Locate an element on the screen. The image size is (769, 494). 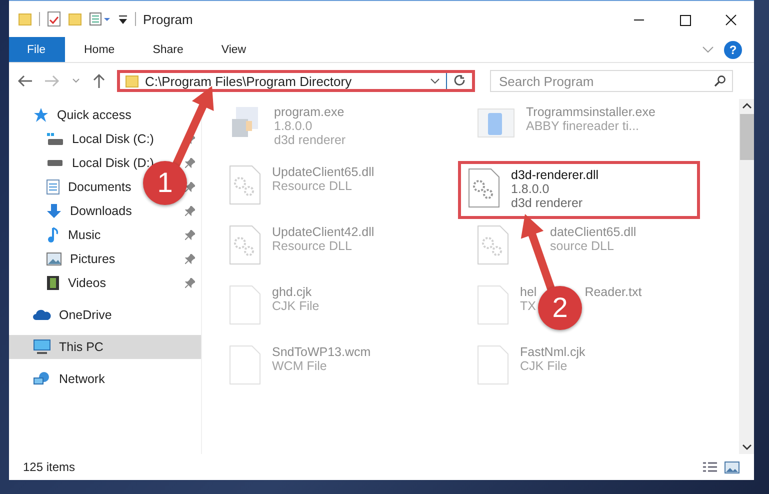
cloud-icon is located at coordinates (42, 315).